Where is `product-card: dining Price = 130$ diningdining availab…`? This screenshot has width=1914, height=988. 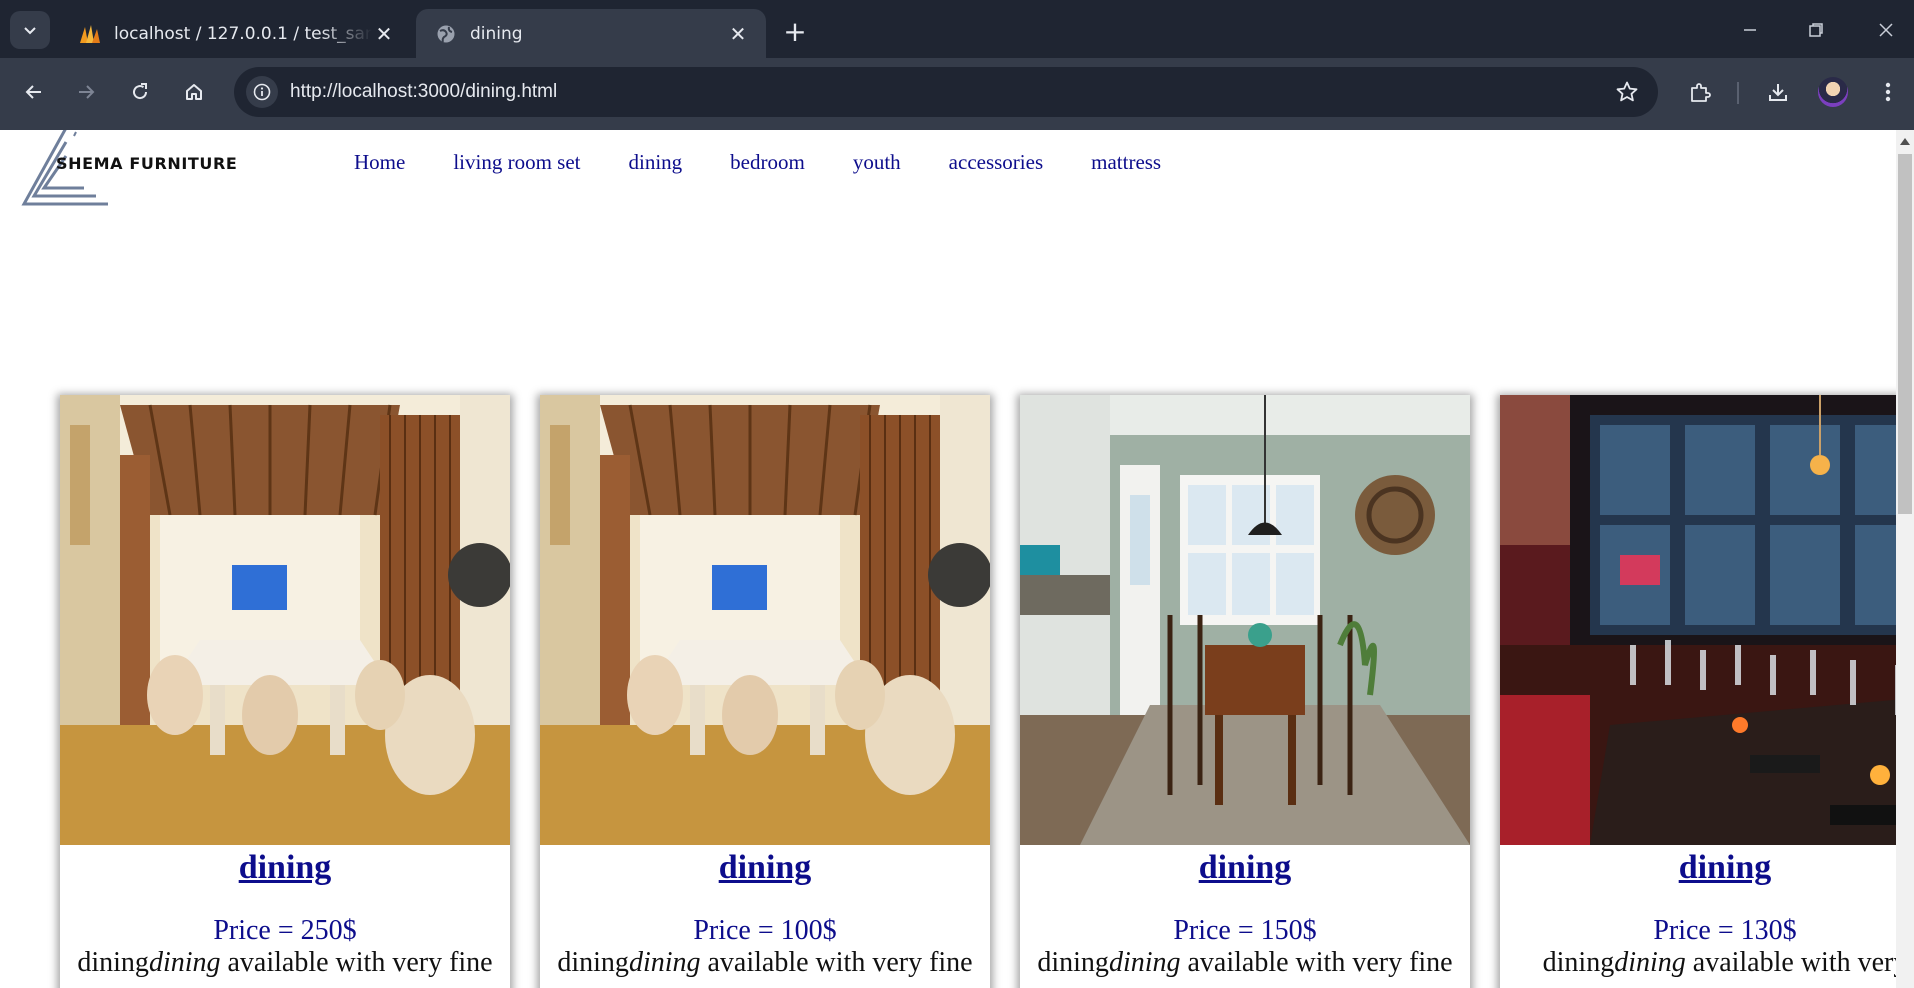 product-card: dining Price = 130$ diningdining availab… is located at coordinates (1707, 691).